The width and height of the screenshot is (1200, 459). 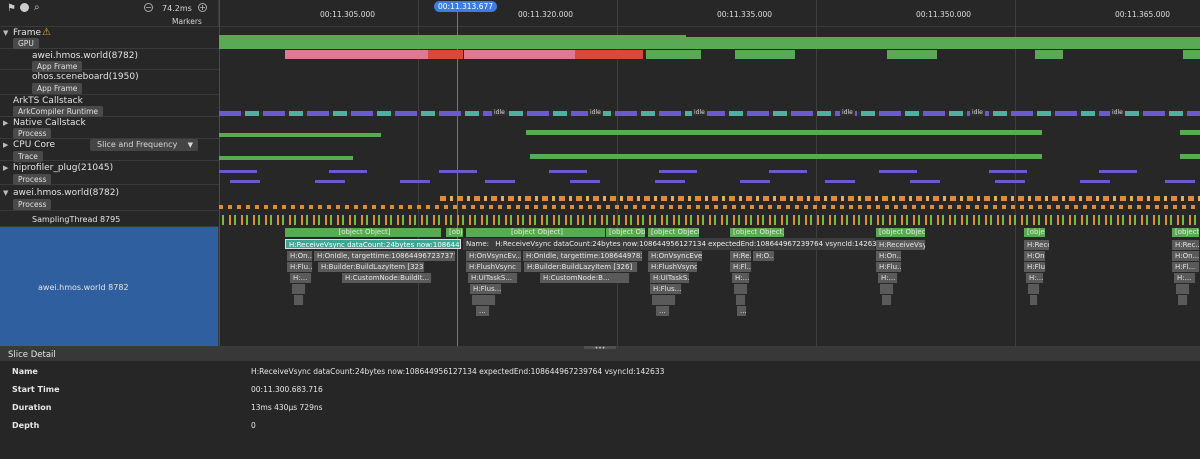 What do you see at coordinates (371, 267) in the screenshot?
I see `call-slice: H:Builder:BuildLazyItem [323]` at bounding box center [371, 267].